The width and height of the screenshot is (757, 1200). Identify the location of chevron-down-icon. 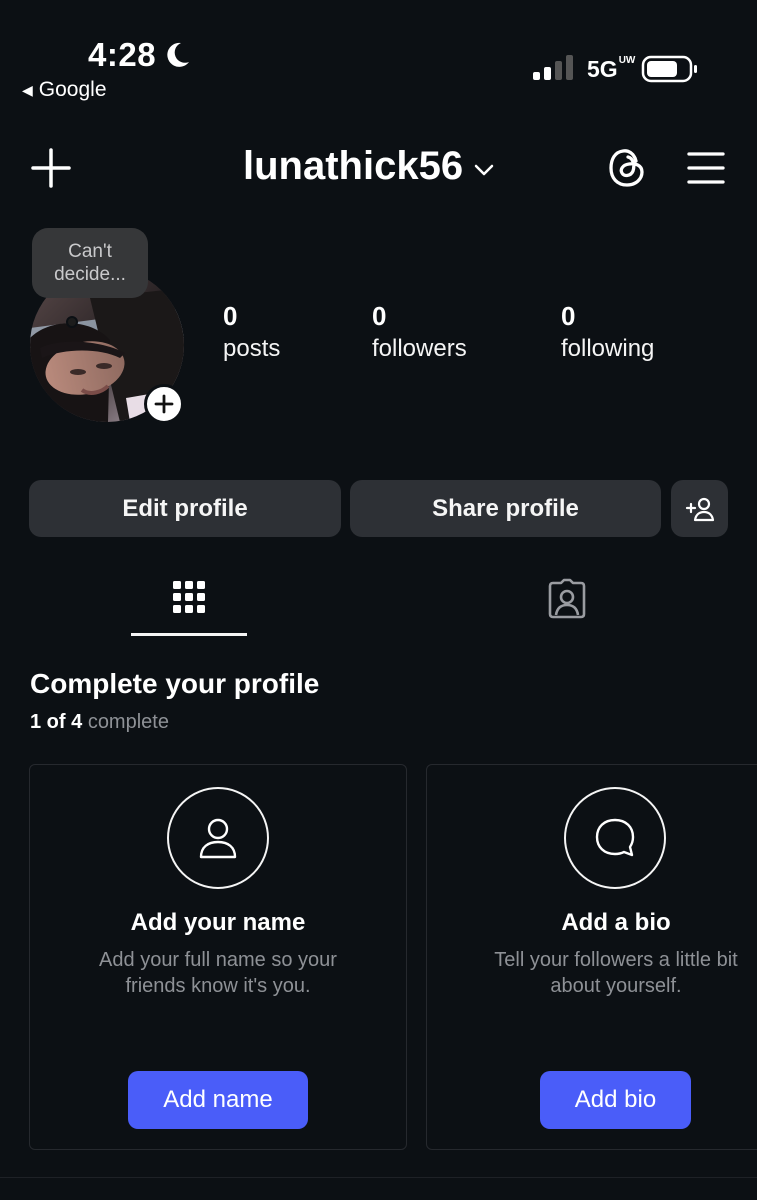
(484, 169).